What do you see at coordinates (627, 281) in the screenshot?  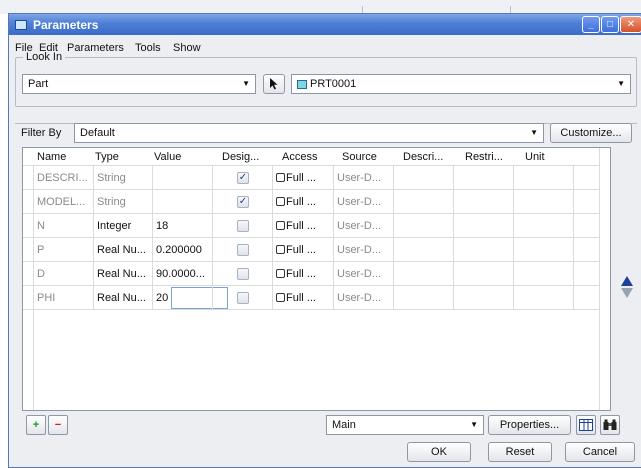 I see `move-up-arrow-icon` at bounding box center [627, 281].